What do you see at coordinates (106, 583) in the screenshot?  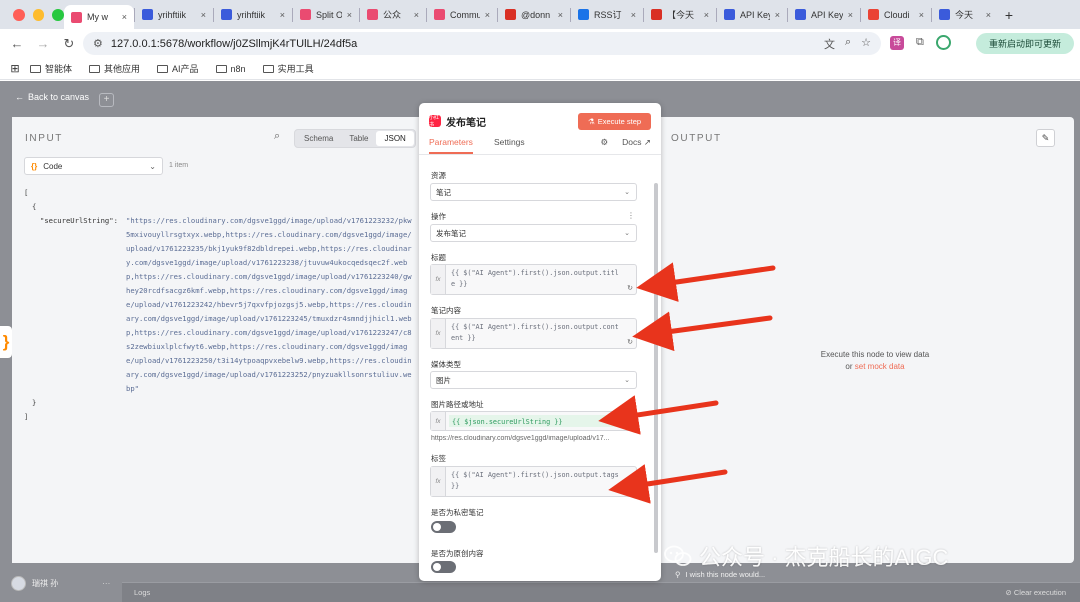 I see `more-icon: ···` at bounding box center [106, 583].